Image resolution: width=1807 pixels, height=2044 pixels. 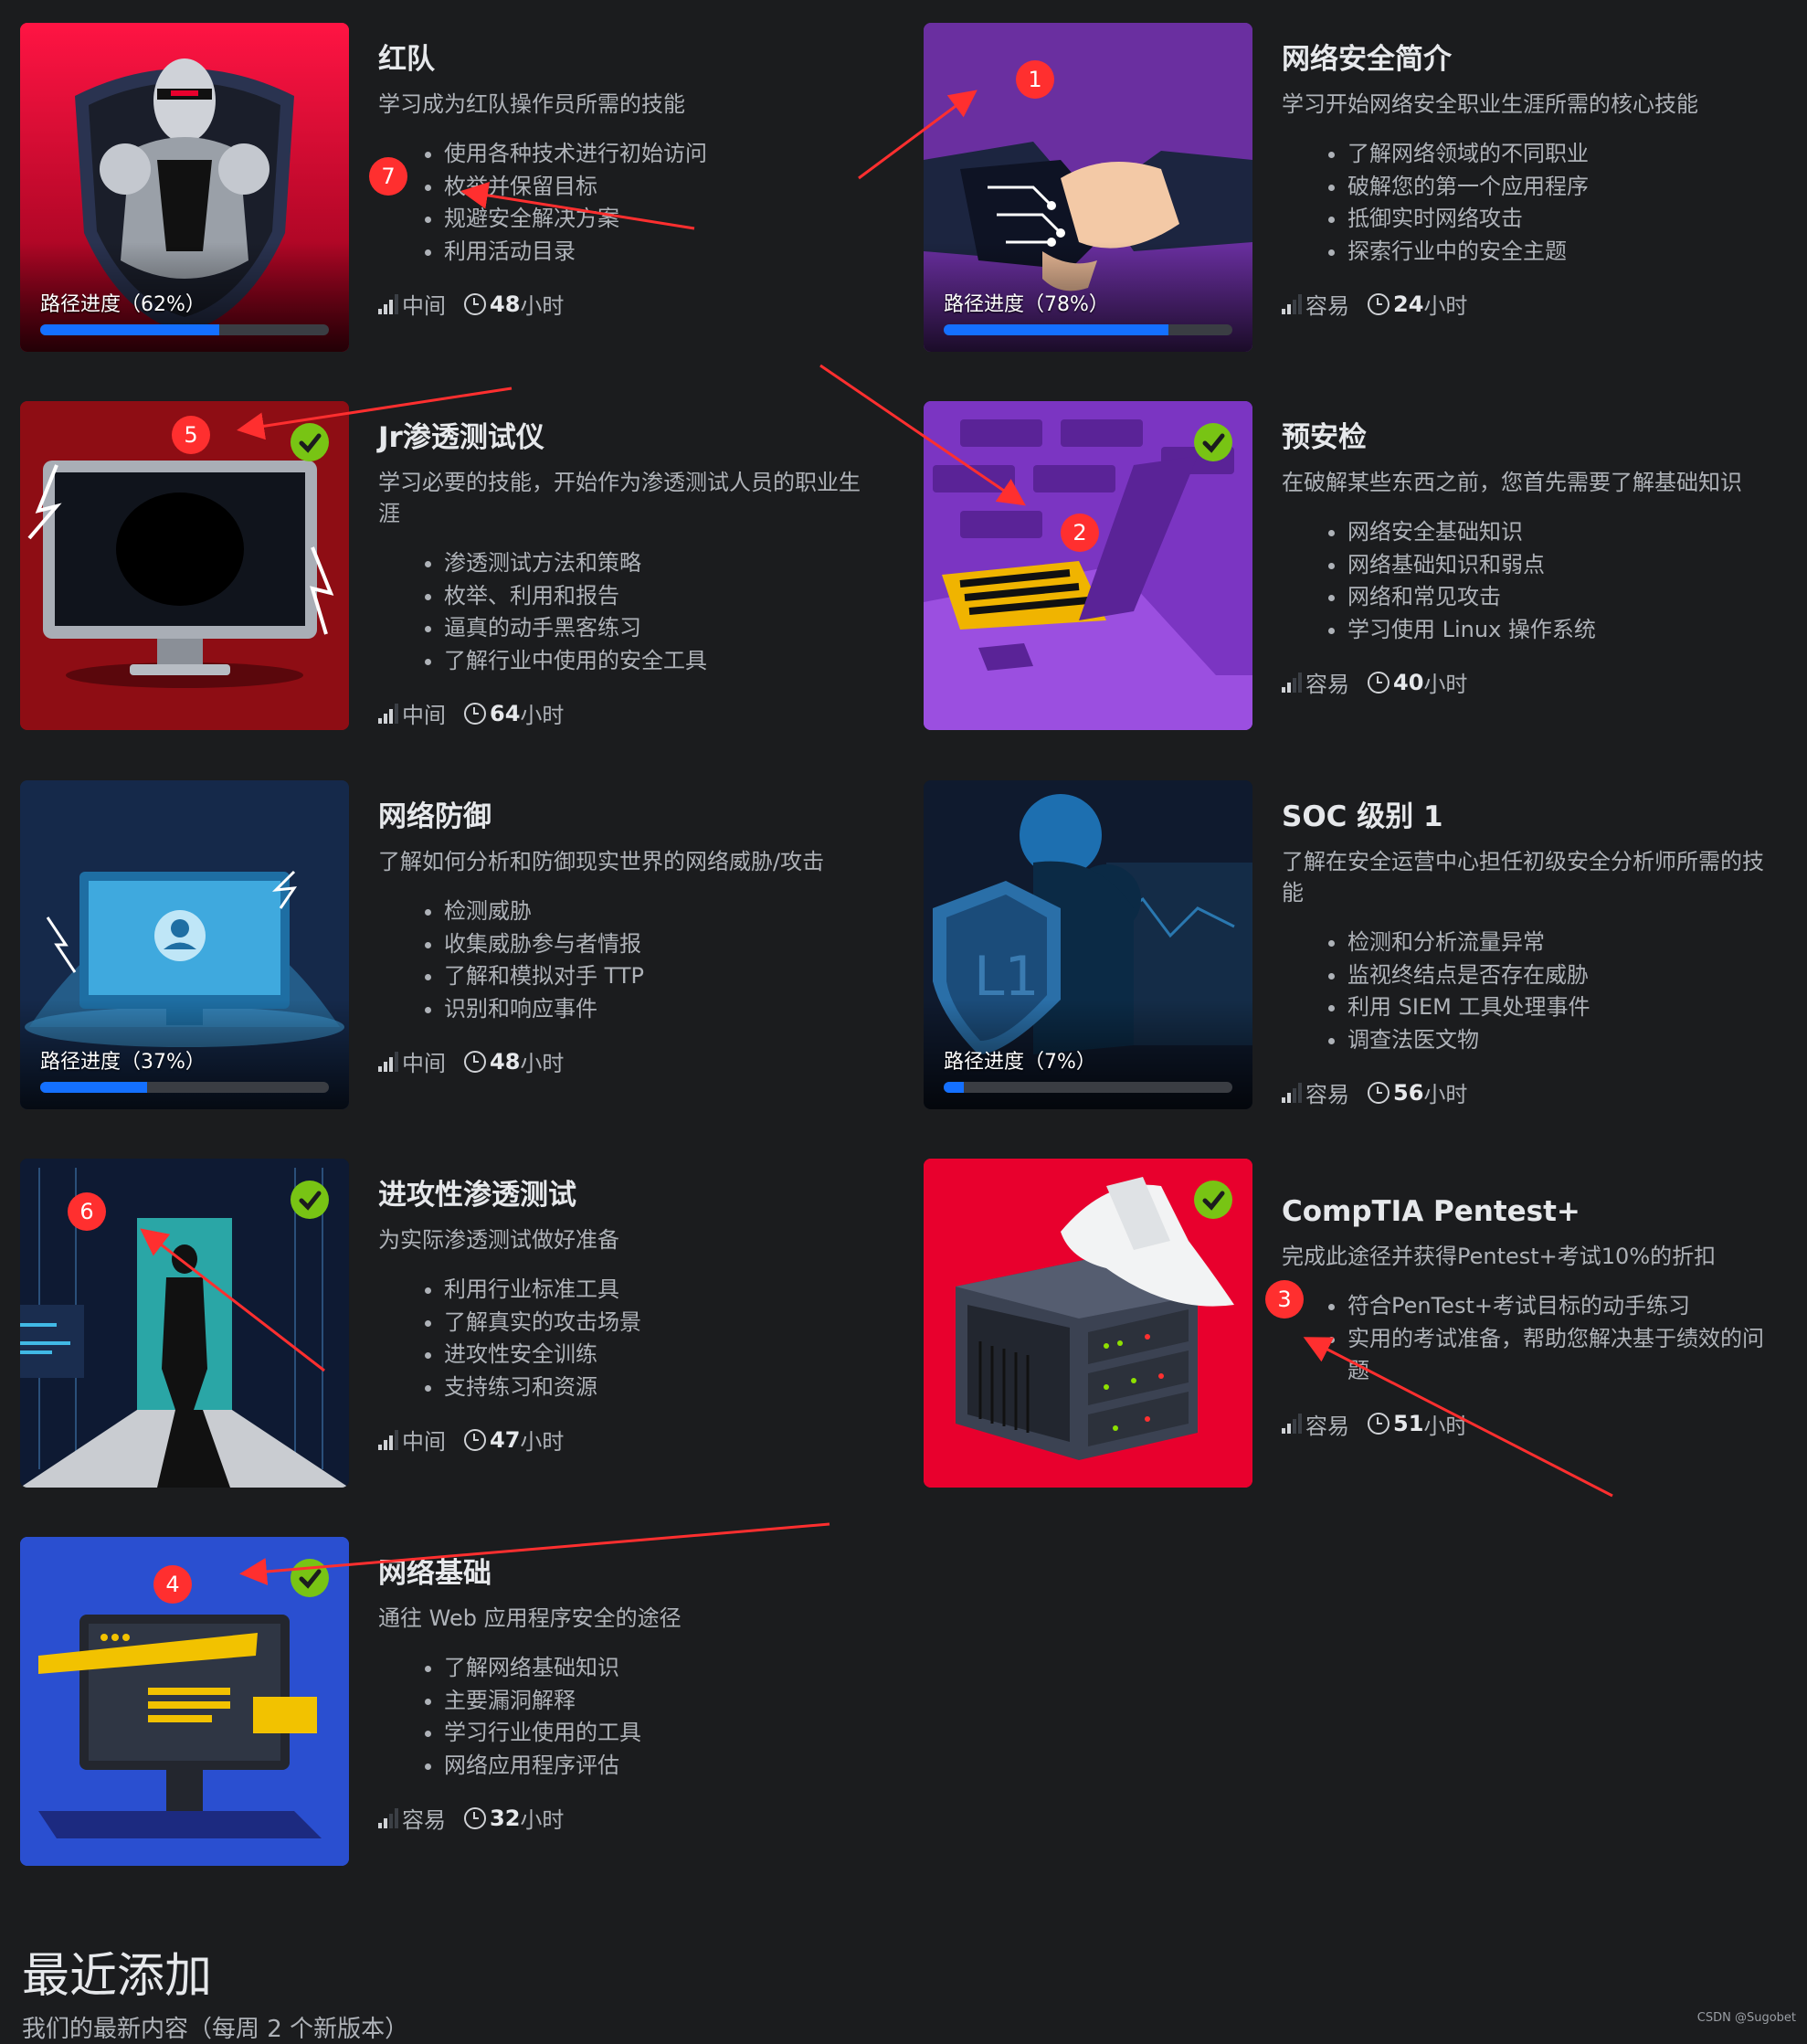 I want to click on path-title: 进攻性渗透测试, so click(x=629, y=1186).